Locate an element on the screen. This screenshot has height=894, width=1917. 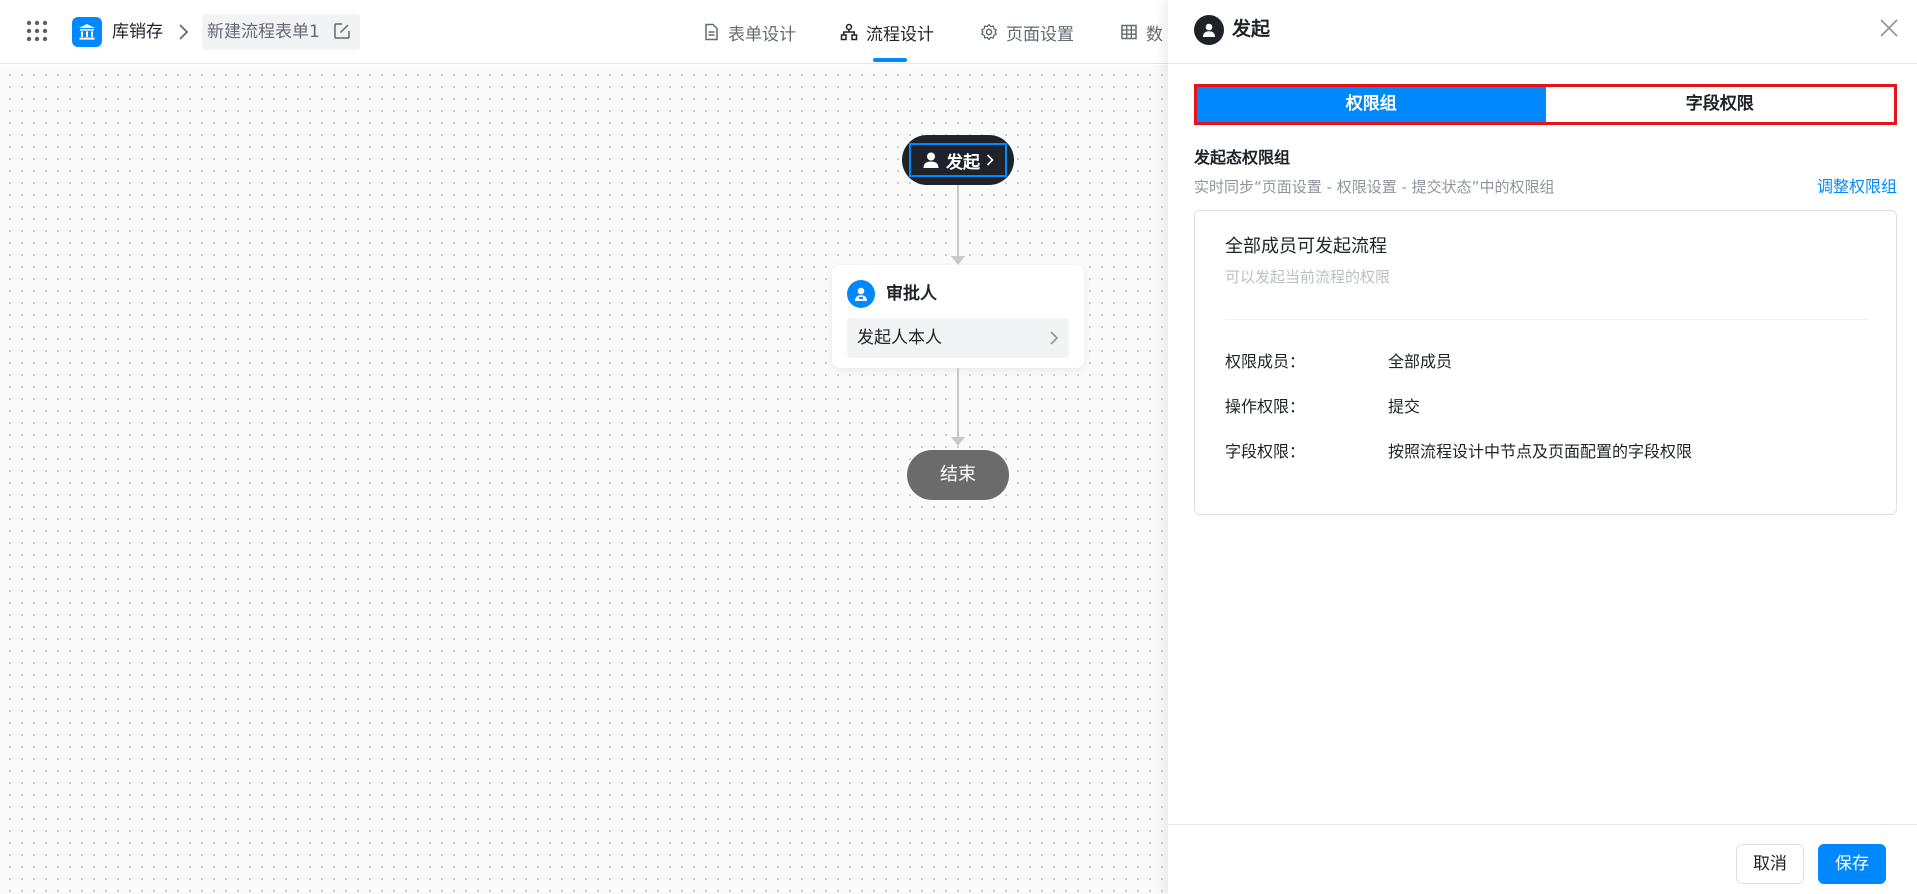
approver-title: 审批人 is located at coordinates (911, 294).